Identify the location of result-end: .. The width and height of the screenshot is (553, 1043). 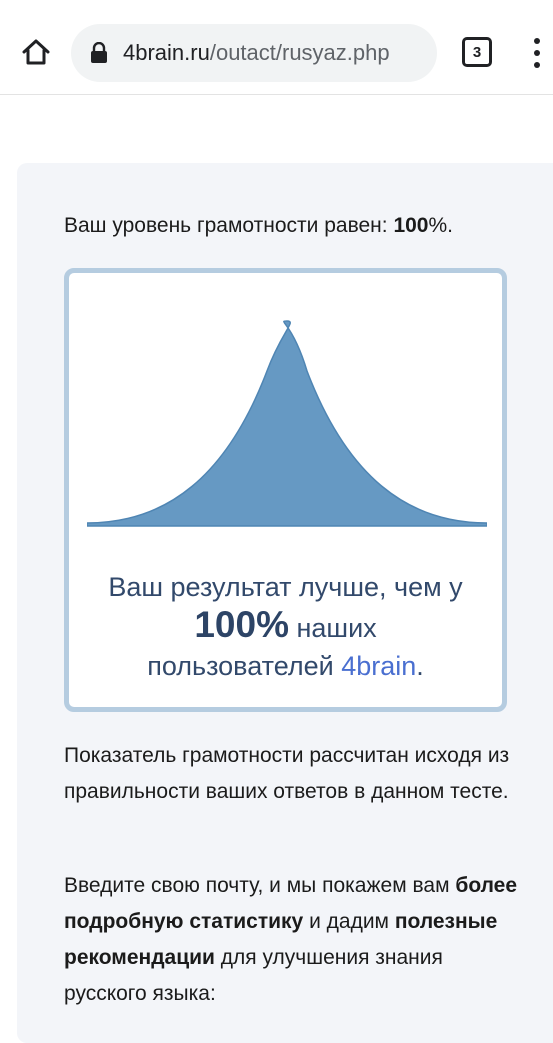
(420, 666).